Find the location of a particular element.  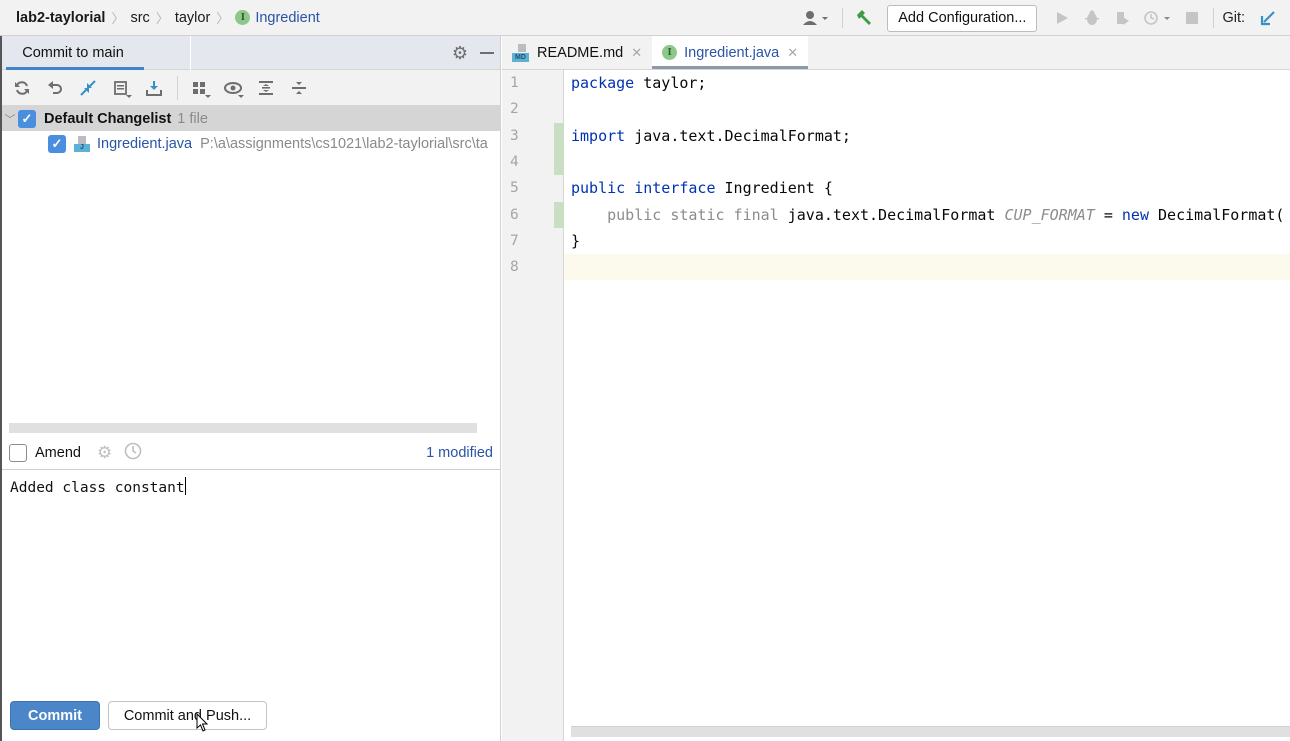

editor-horizontal-scrollbar is located at coordinates (930, 731).